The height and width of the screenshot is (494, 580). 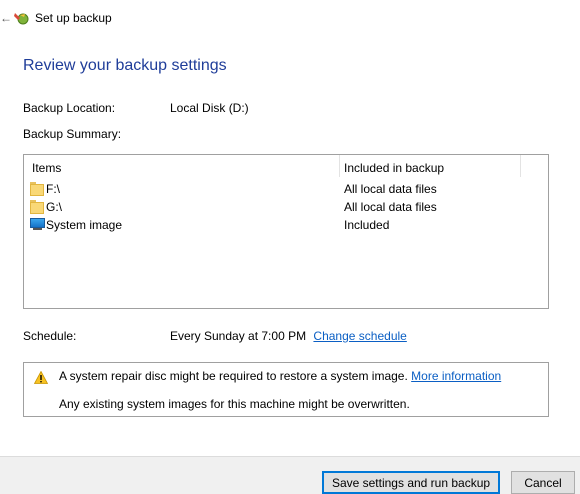 What do you see at coordinates (46, 168) in the screenshot?
I see `column-header-items: Items` at bounding box center [46, 168].